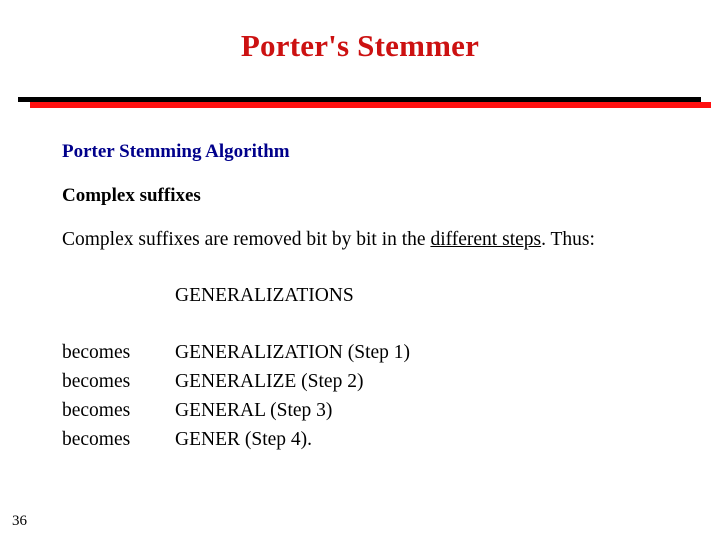 This screenshot has width=720, height=540. I want to click on divider-accent-bar, so click(370, 105).